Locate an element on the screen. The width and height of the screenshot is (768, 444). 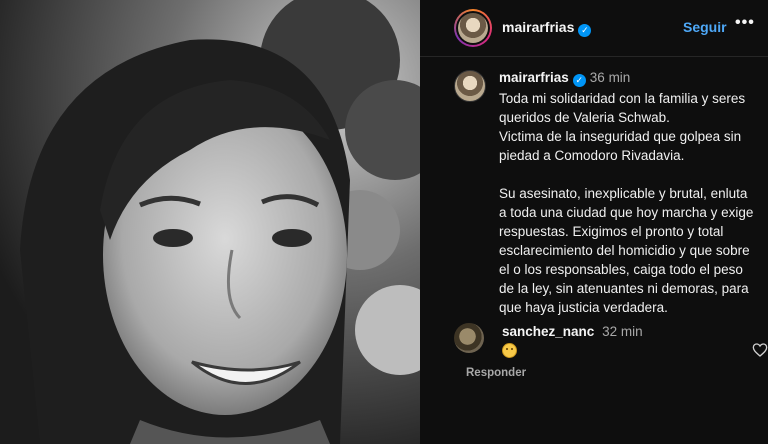
comment-avatar is located at coordinates (469, 338).